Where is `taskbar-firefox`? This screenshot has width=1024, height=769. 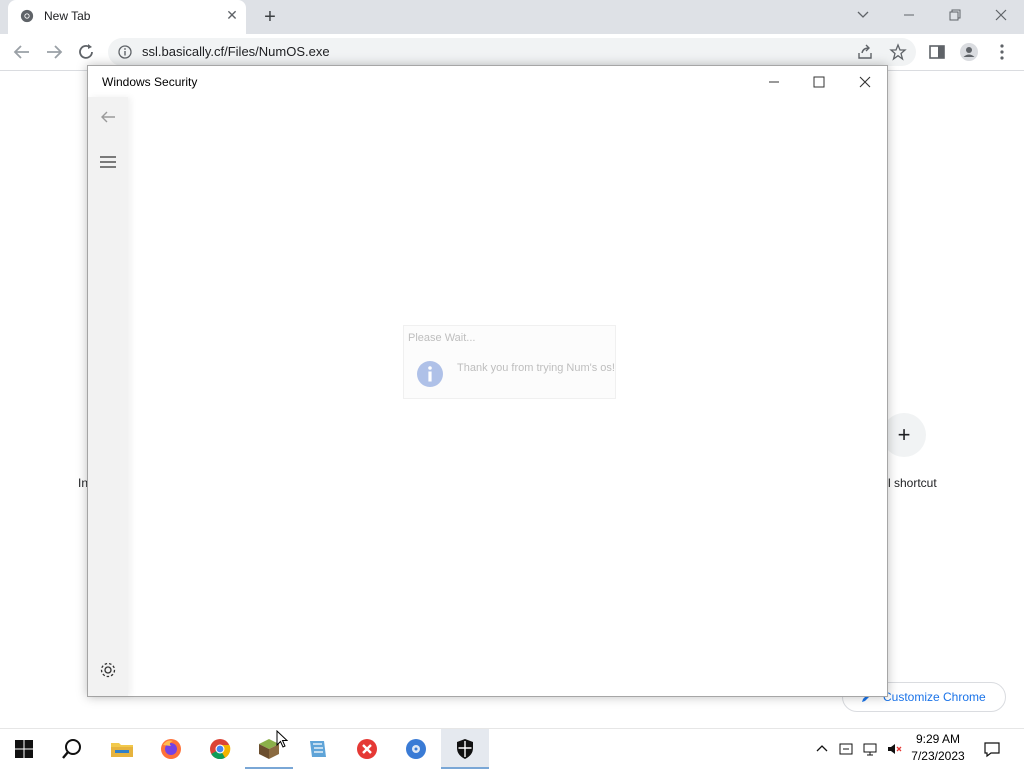 taskbar-firefox is located at coordinates (171, 749).